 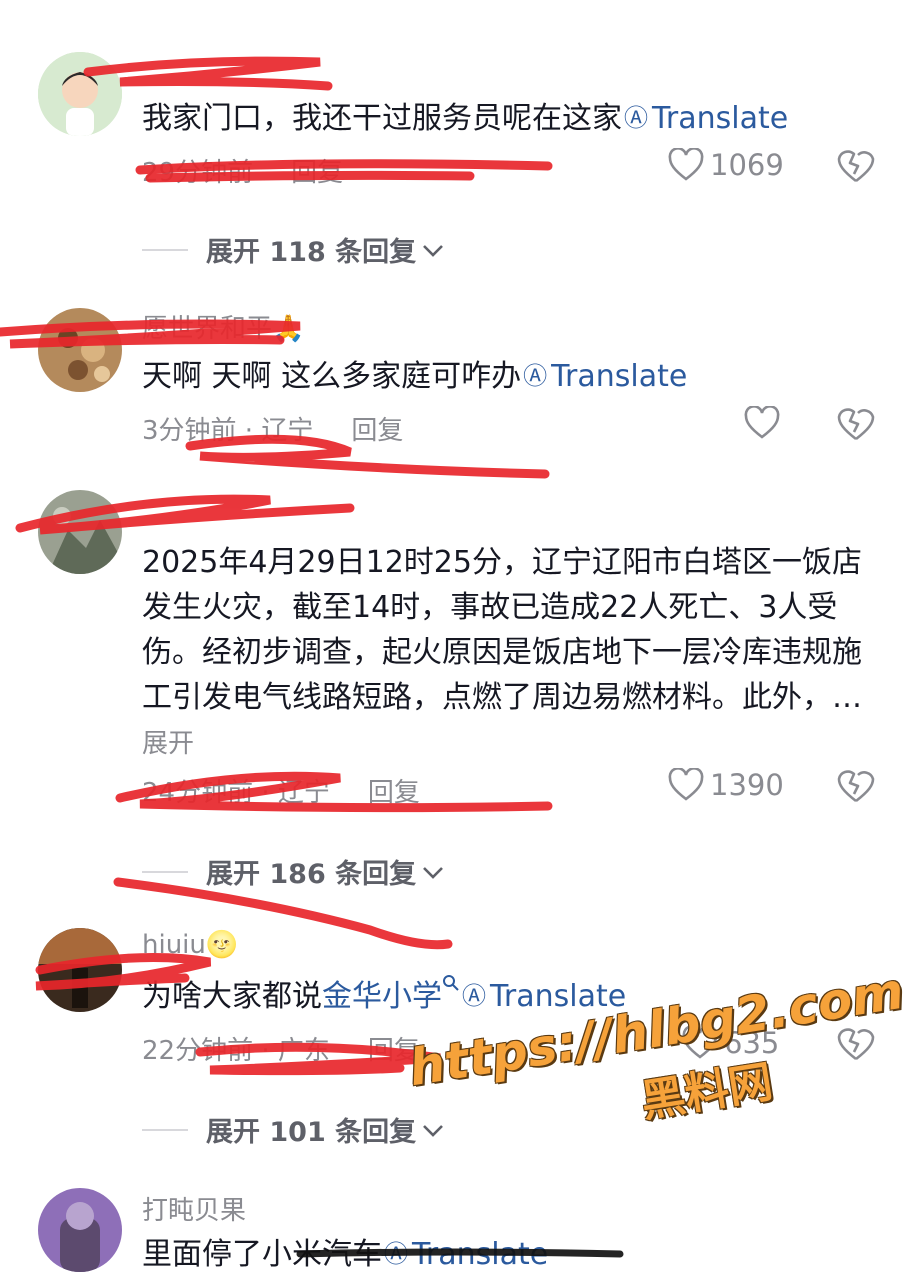 What do you see at coordinates (262, 1254) in the screenshot?
I see `comment-body: 里面停了小米汽车` at bounding box center [262, 1254].